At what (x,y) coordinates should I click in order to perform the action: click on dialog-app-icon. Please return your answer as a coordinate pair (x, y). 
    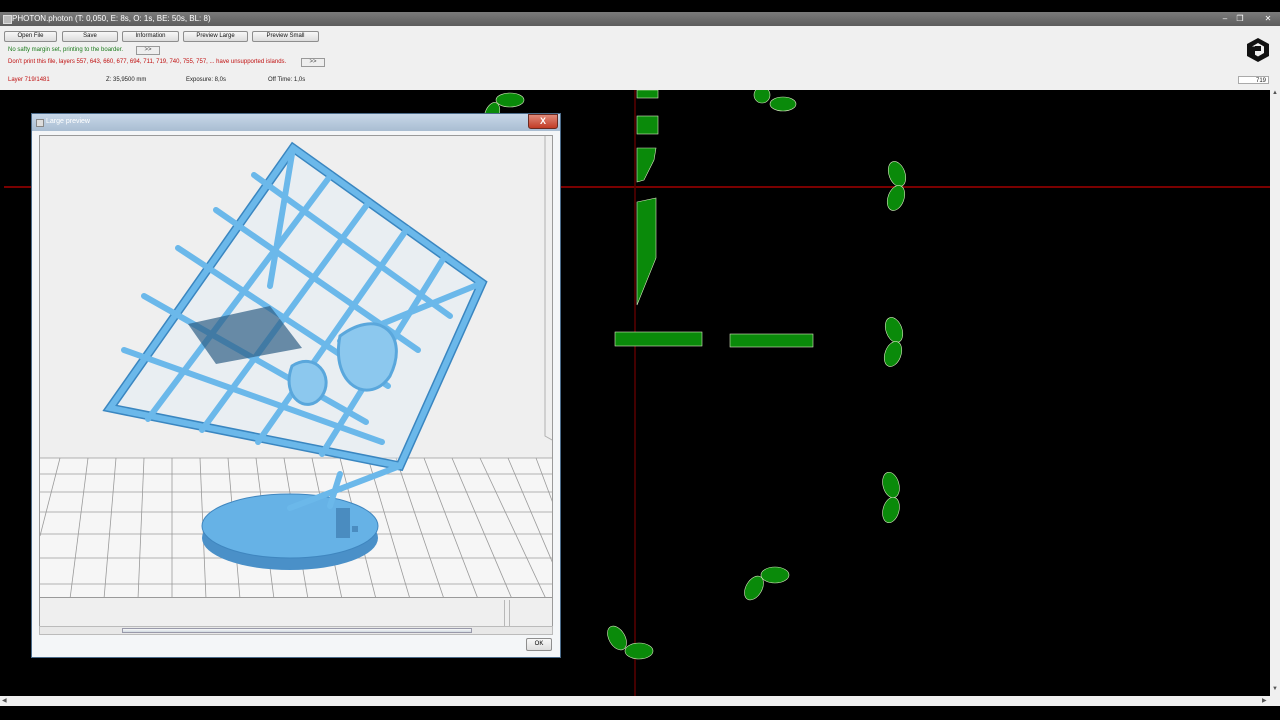
    Looking at the image, I should click on (40, 123).